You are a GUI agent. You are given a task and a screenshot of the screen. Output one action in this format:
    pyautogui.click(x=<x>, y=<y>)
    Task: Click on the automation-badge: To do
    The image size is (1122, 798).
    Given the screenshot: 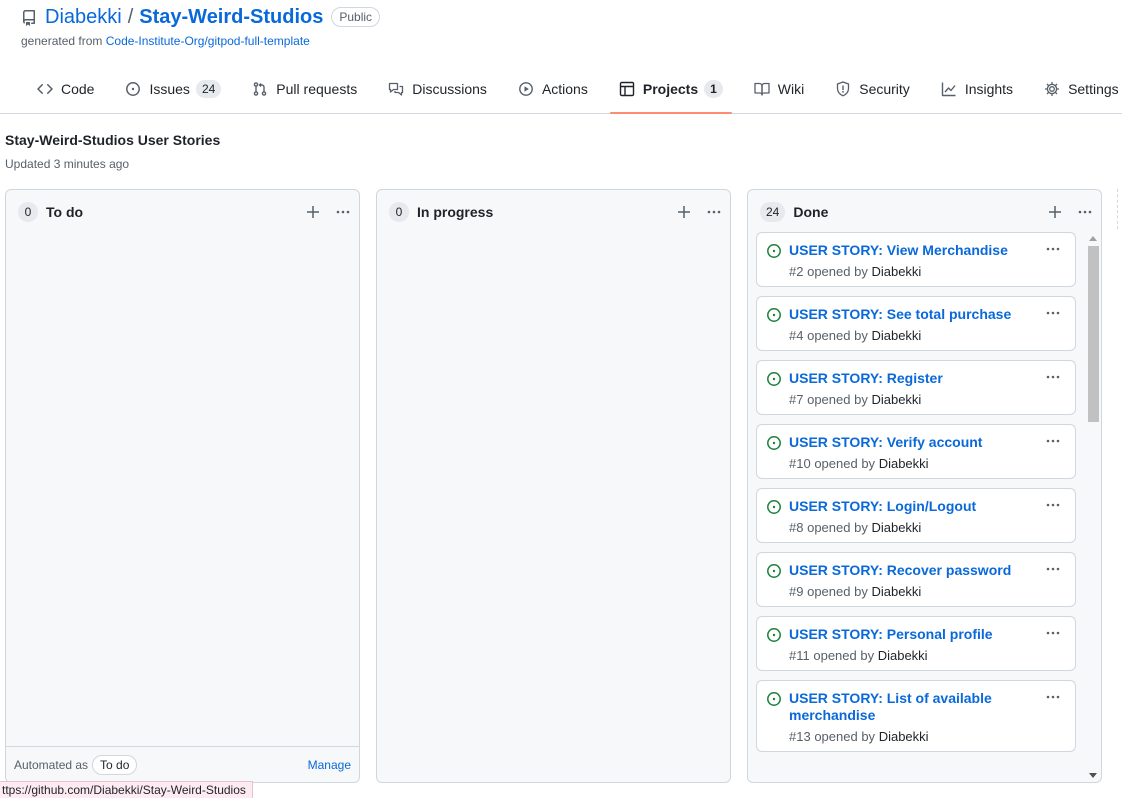 What is the action you would take?
    pyautogui.click(x=115, y=764)
    